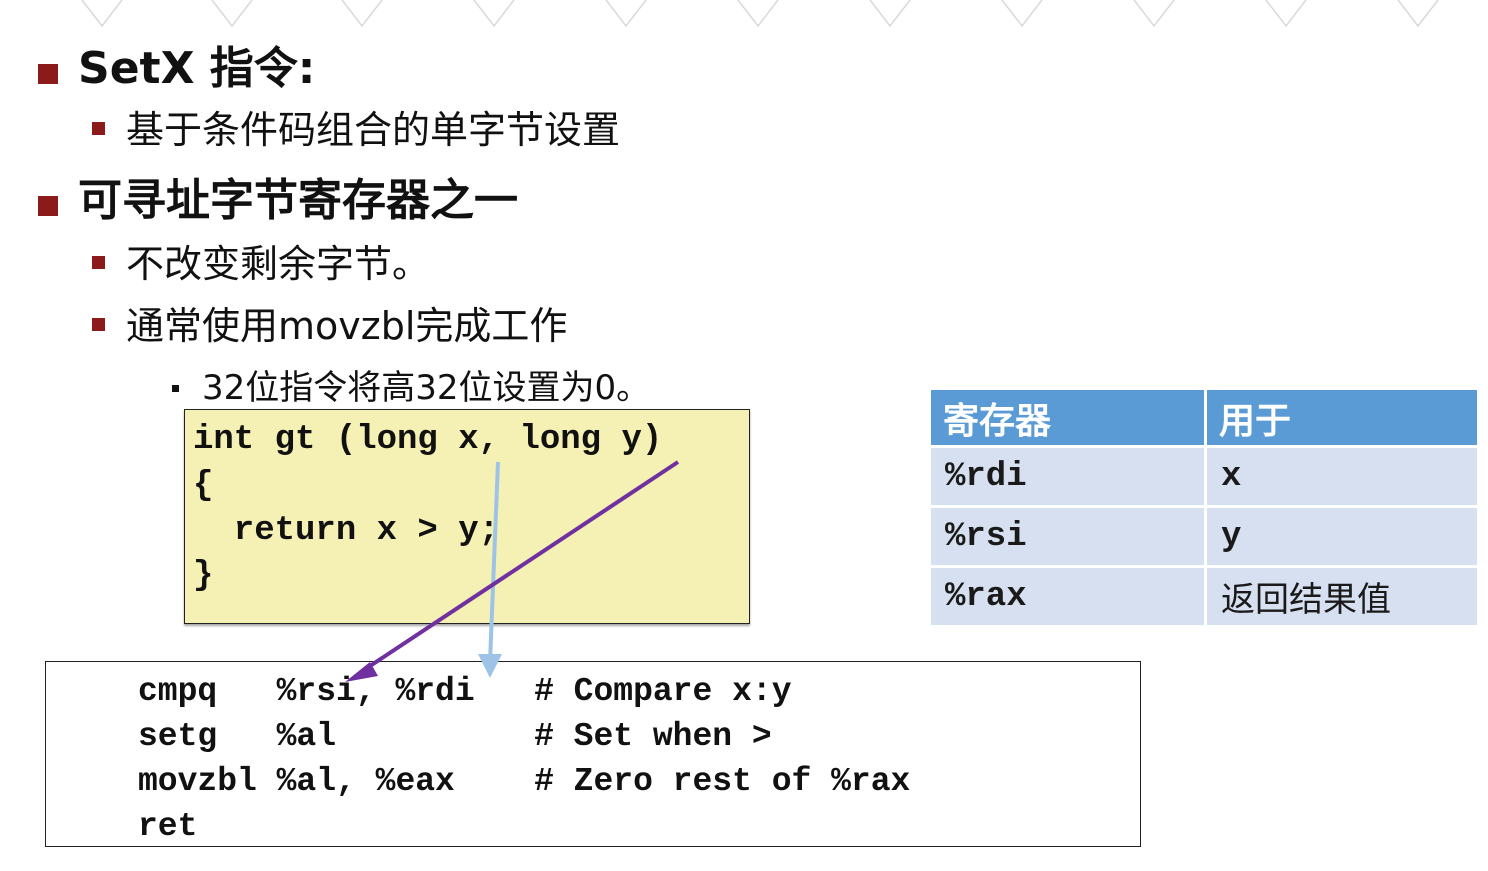 Image resolution: width=1488 pixels, height=871 pixels. I want to click on table-header-row: 寄存器 用于, so click(1204, 417).